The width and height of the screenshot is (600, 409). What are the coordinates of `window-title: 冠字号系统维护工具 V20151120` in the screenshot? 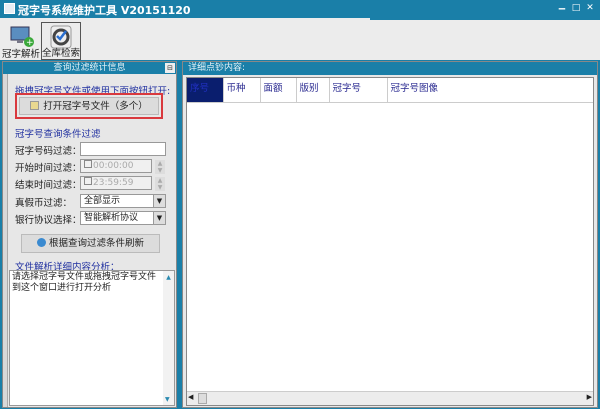 It's located at (104, 10).